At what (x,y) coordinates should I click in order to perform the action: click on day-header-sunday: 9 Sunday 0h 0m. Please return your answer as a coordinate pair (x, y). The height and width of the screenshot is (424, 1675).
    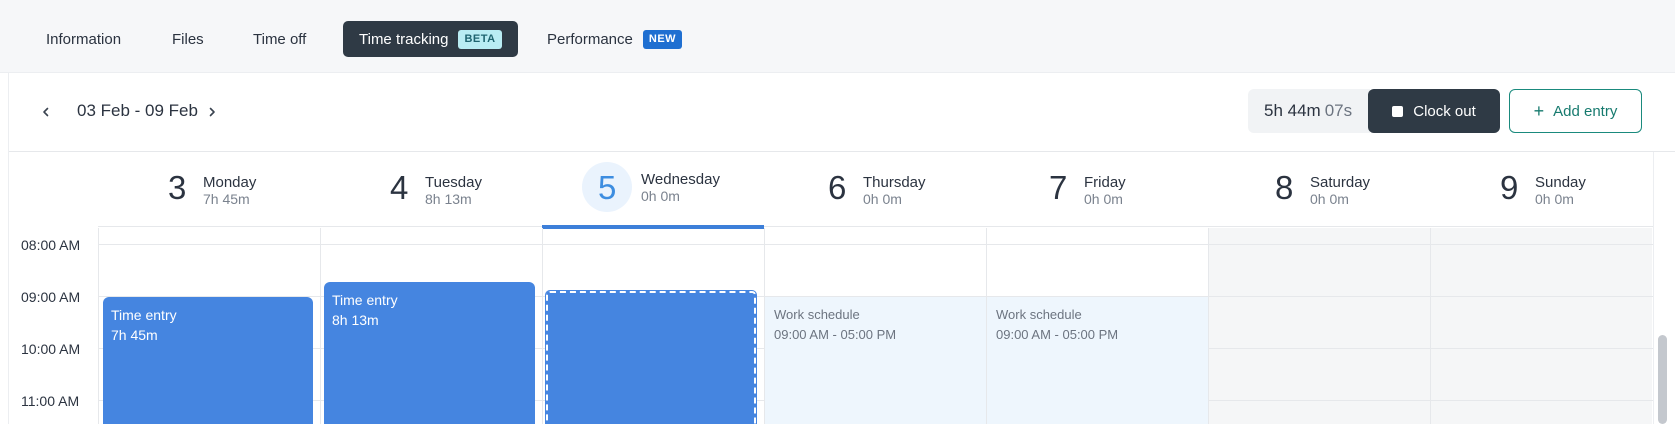
    Looking at the image, I should click on (1541, 189).